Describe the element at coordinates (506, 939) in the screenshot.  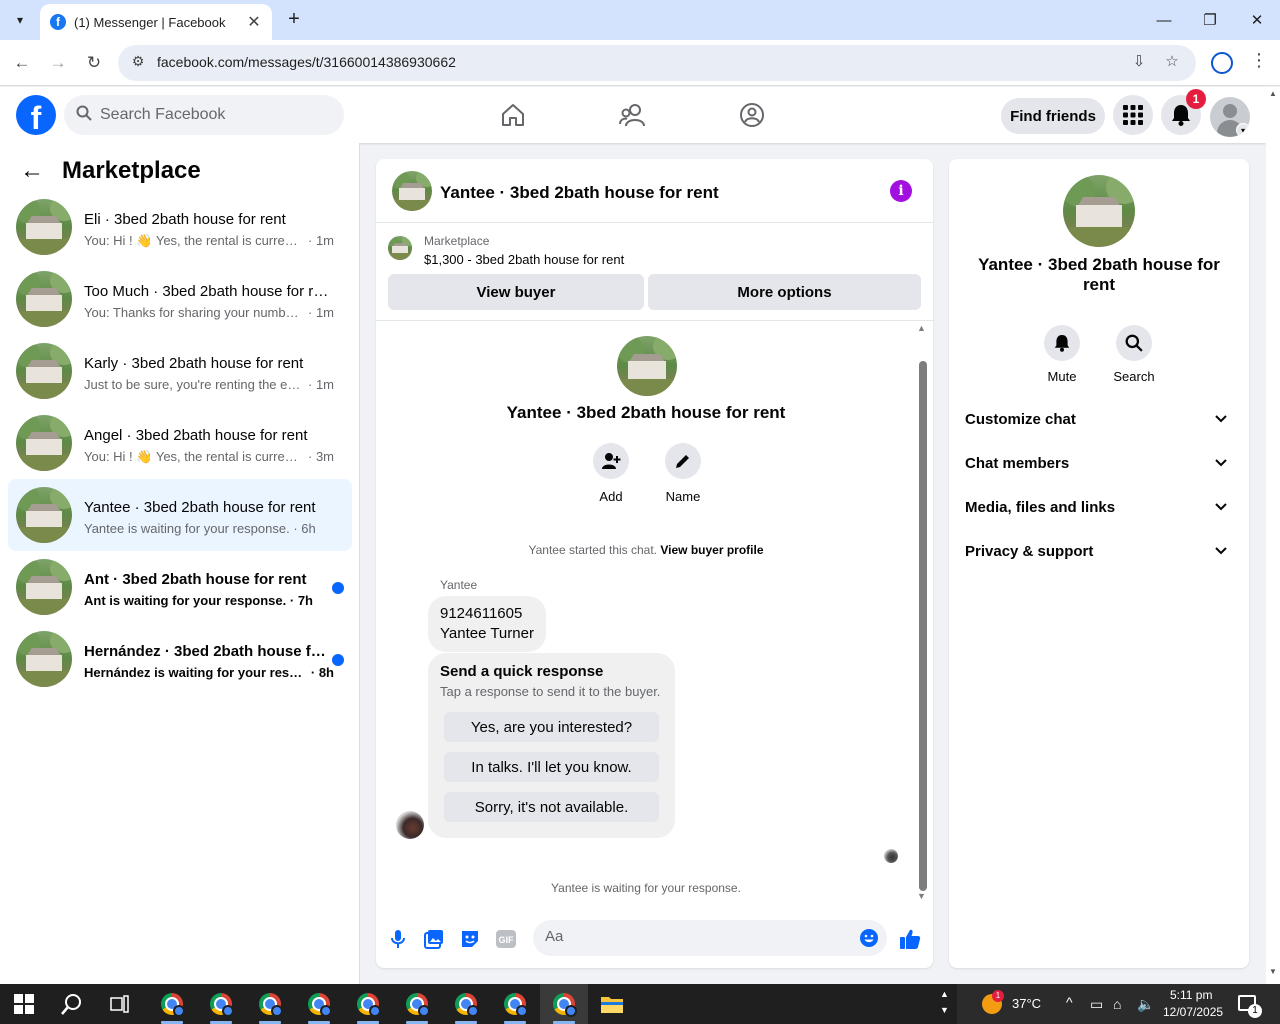
I see `gif-icon: GIF` at that location.